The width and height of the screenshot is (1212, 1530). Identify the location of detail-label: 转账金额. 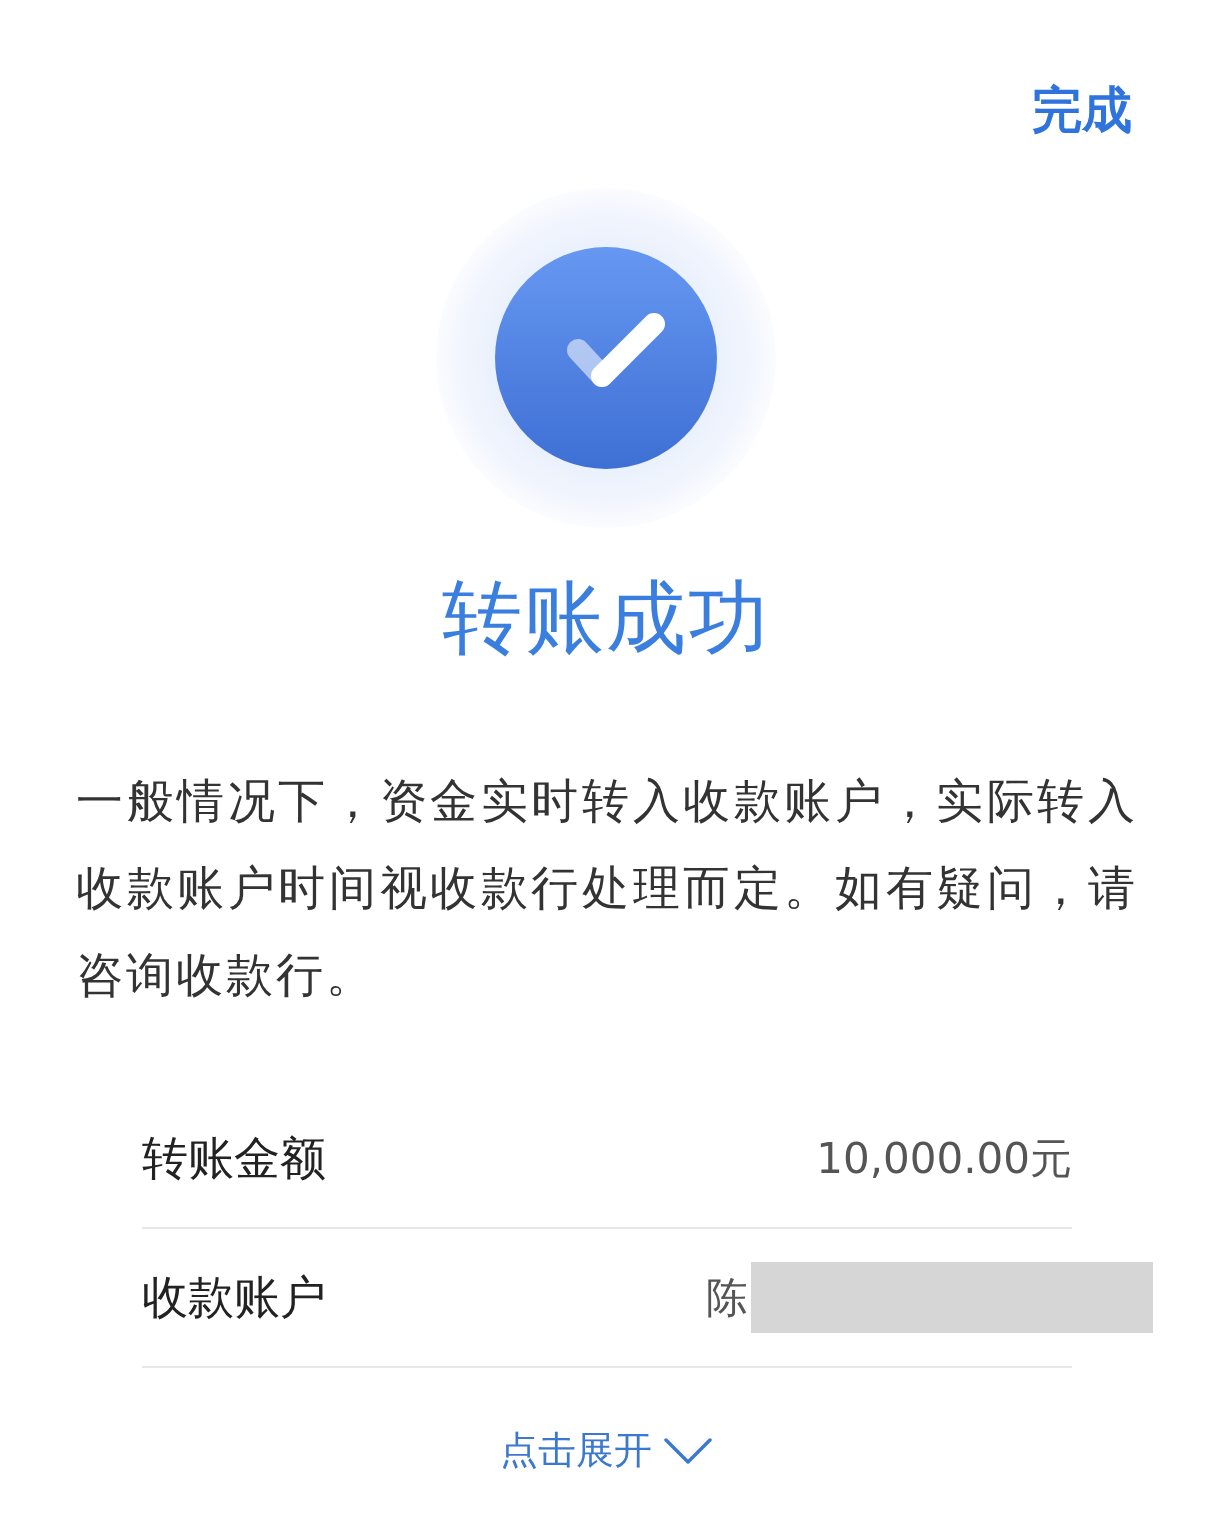
(234, 1158).